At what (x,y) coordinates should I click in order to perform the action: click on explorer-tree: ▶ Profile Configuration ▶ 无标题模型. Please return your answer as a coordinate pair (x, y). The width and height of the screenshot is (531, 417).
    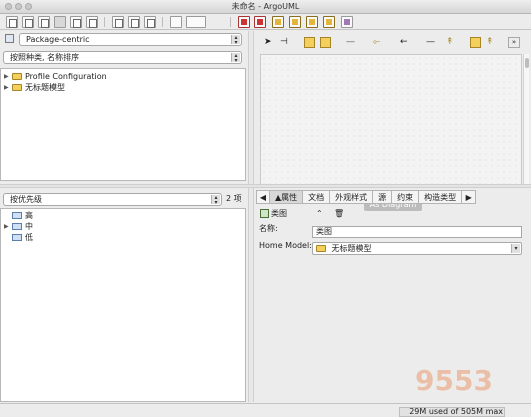
    Looking at the image, I should click on (123, 124).